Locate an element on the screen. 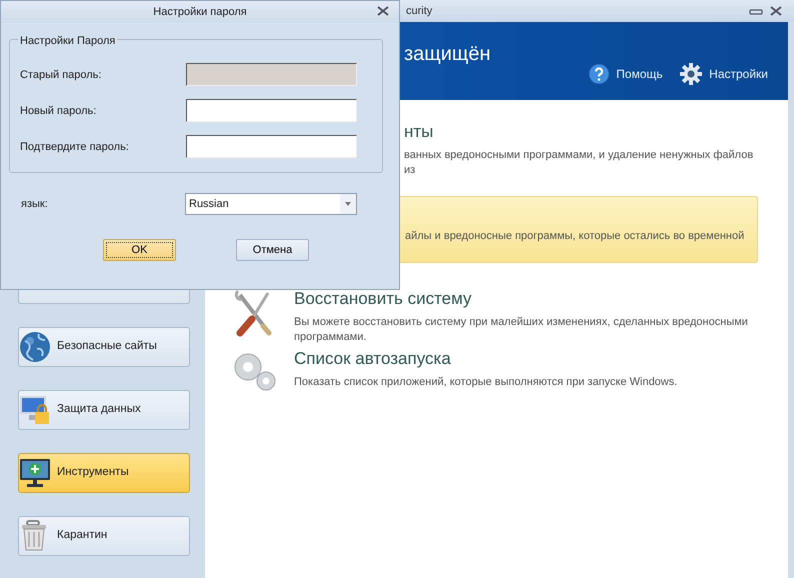  field-label: язык: is located at coordinates (35, 204).